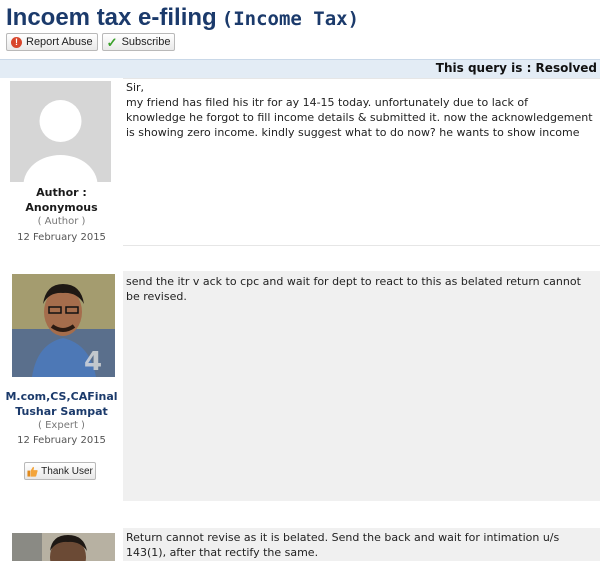  I want to click on status-bar: This query is : Resolved, so click(300, 68).